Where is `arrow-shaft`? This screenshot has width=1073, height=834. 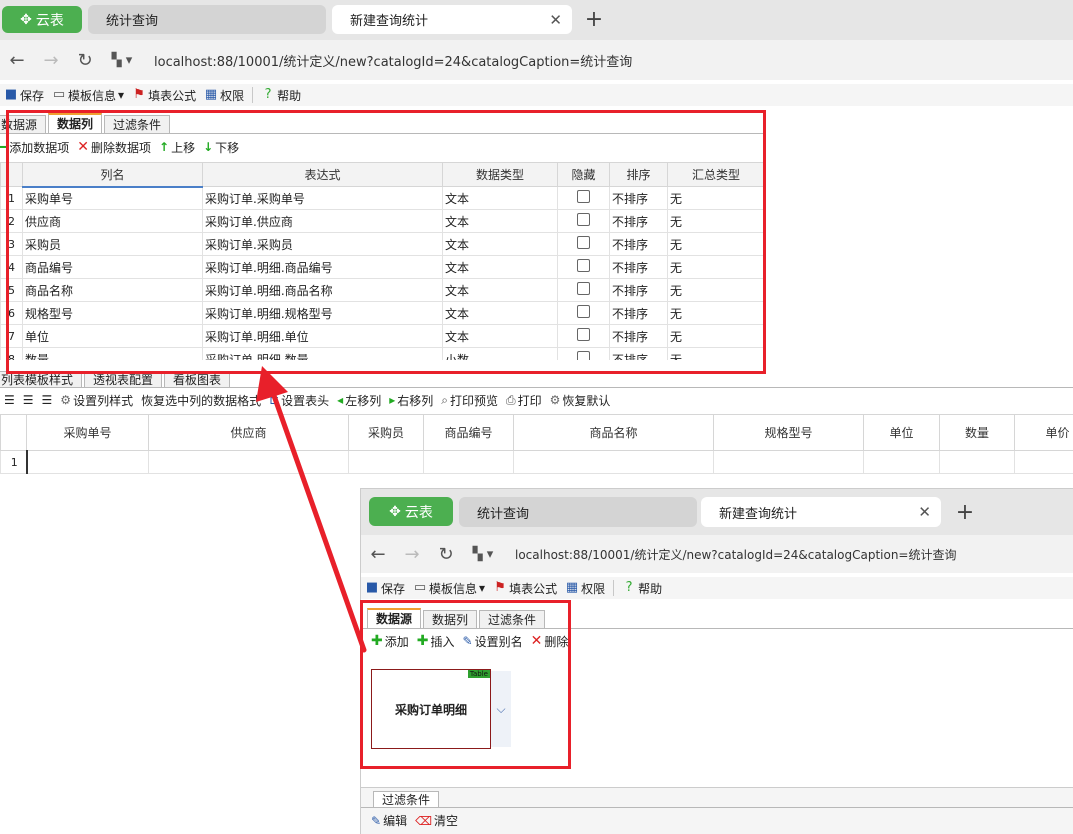
arrow-shaft is located at coordinates (318, 520).